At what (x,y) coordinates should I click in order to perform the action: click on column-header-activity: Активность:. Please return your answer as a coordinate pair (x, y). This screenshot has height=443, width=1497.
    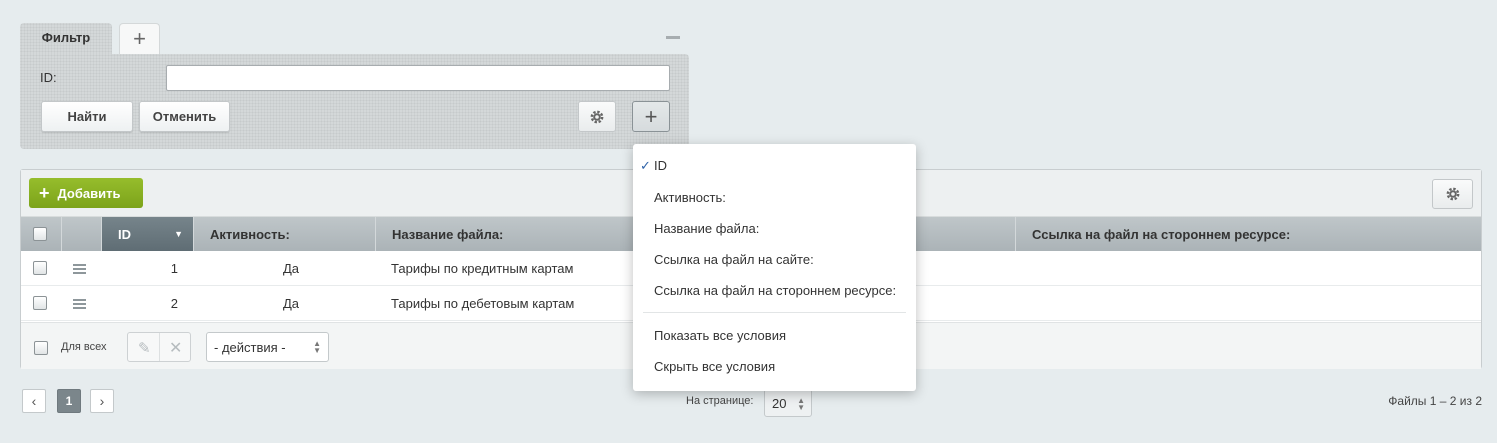
    Looking at the image, I should click on (284, 234).